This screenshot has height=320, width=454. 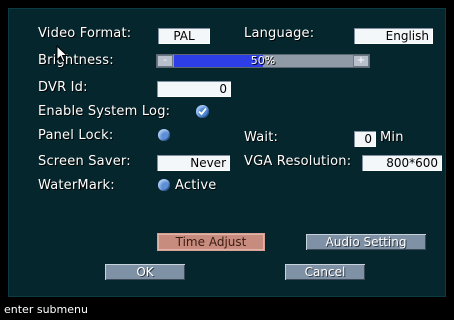 I want to click on language-field: English, so click(x=393, y=36).